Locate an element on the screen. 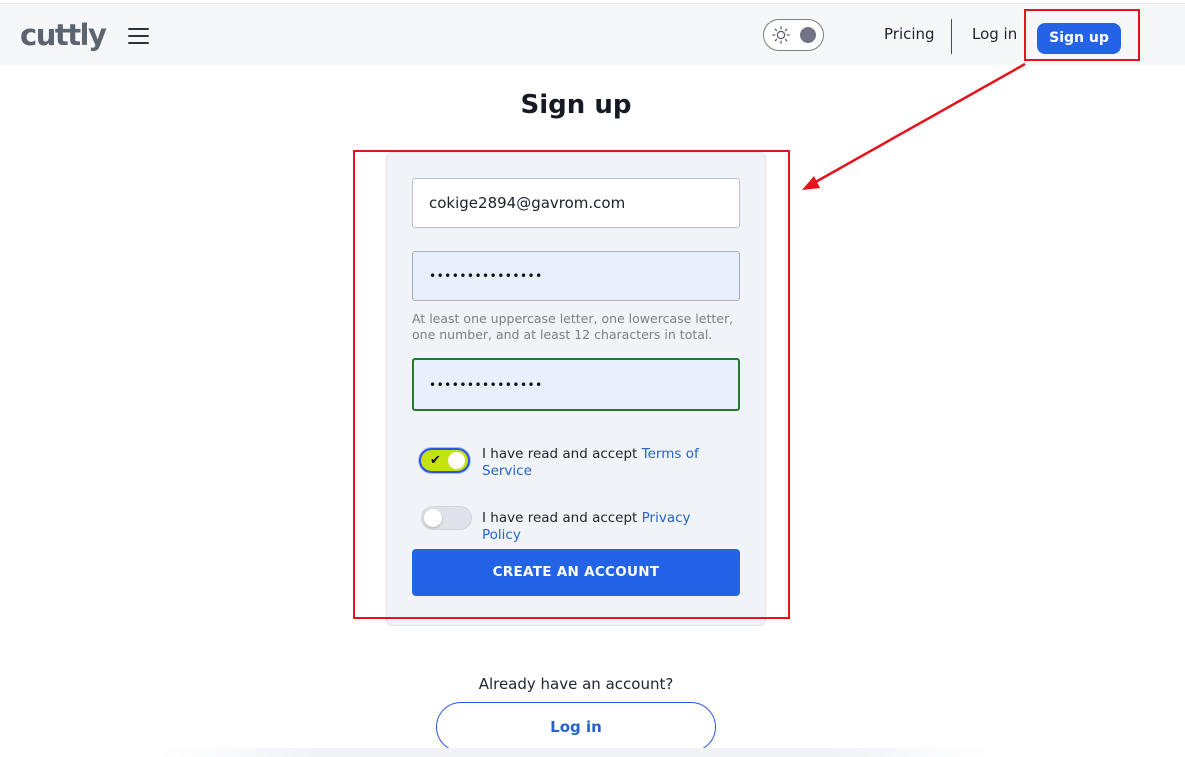 This screenshot has height=757, width=1185. theme-toggle is located at coordinates (793, 35).